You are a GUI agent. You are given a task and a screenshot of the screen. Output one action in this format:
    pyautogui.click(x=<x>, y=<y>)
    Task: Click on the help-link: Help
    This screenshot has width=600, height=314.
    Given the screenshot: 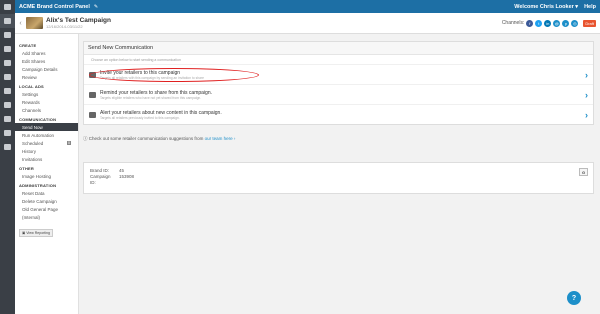 What is the action you would take?
    pyautogui.click(x=590, y=7)
    